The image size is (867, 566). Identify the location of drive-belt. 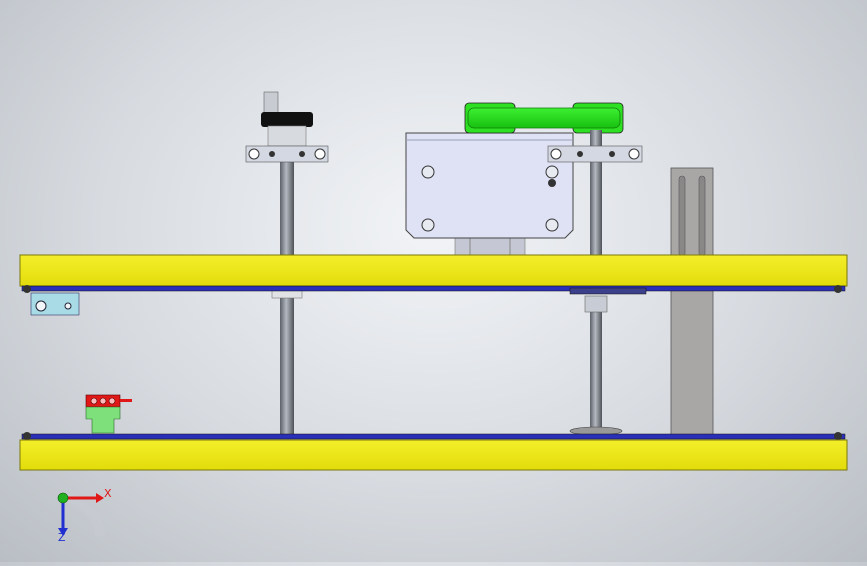
(544, 118).